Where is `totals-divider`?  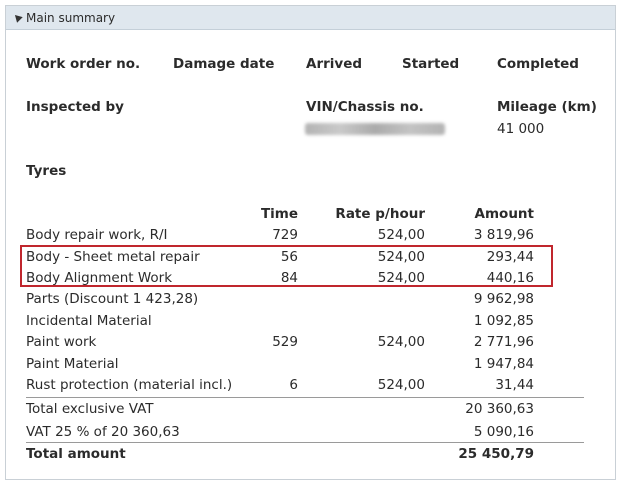 totals-divider is located at coordinates (305, 397).